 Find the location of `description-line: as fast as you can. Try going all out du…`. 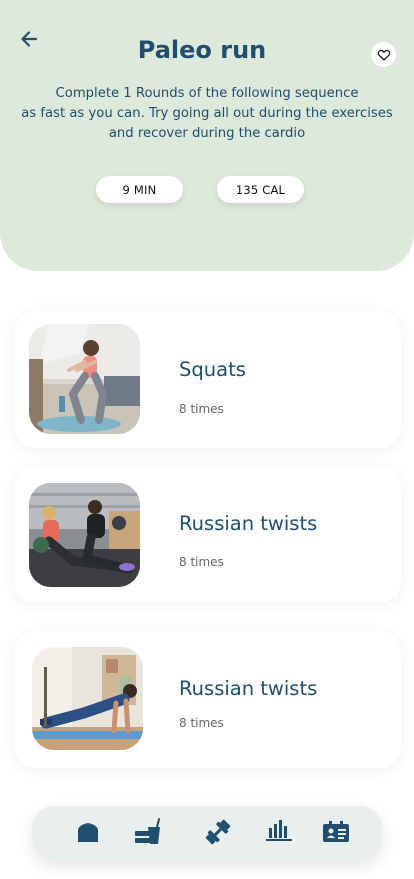

description-line: as fast as you can. Try going all out du… is located at coordinates (207, 113).